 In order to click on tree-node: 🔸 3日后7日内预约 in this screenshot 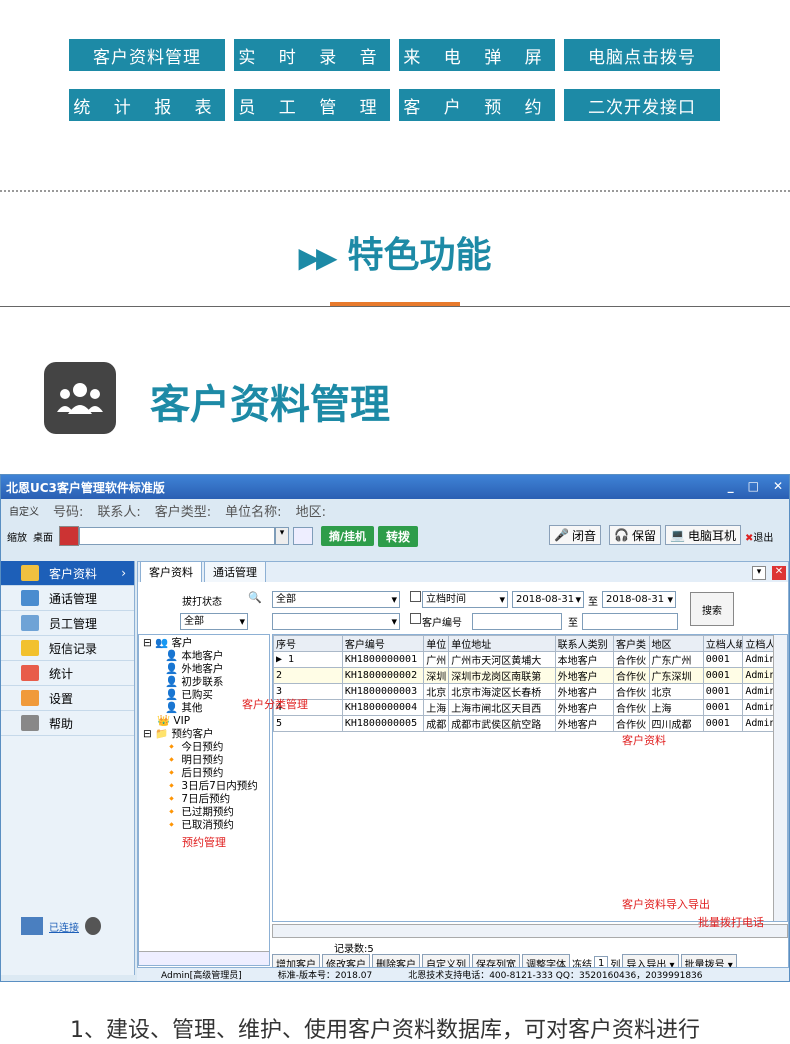, I will do `click(204, 786)`.